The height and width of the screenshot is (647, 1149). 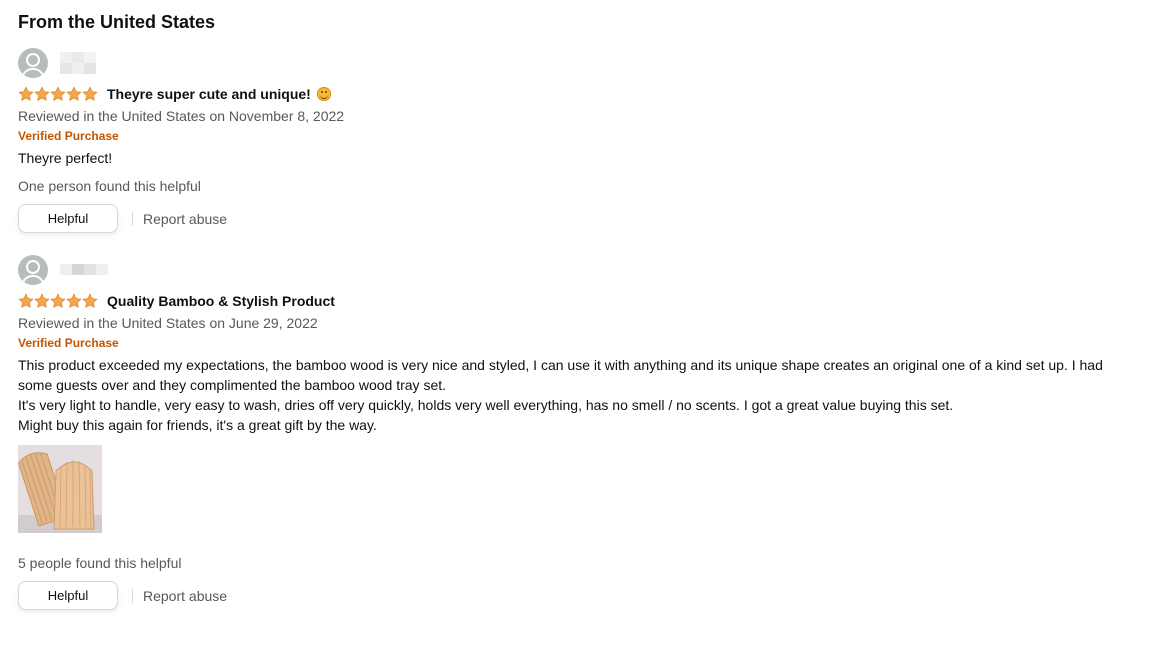 I want to click on bamboo-tray-image, so click(x=60, y=489).